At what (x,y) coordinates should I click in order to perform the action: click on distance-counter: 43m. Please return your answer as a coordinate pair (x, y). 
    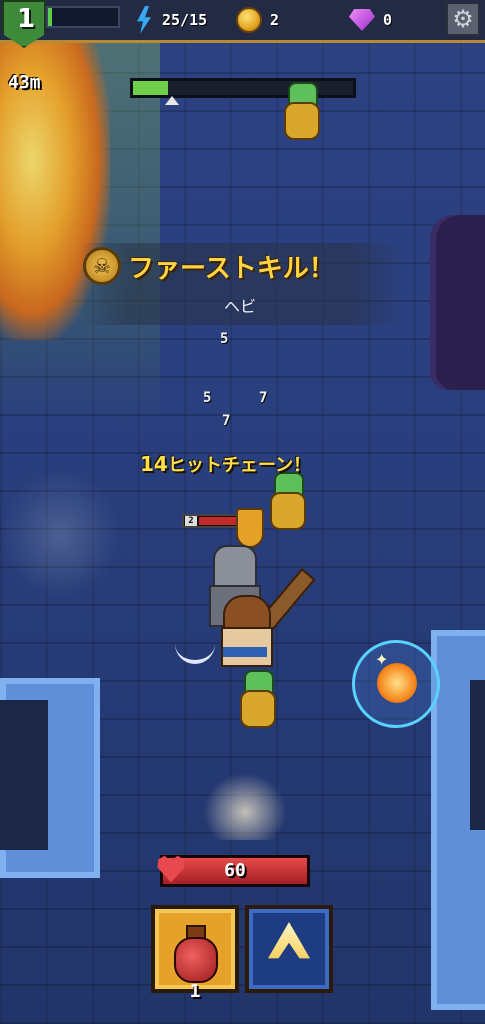
    Looking at the image, I should click on (24, 82).